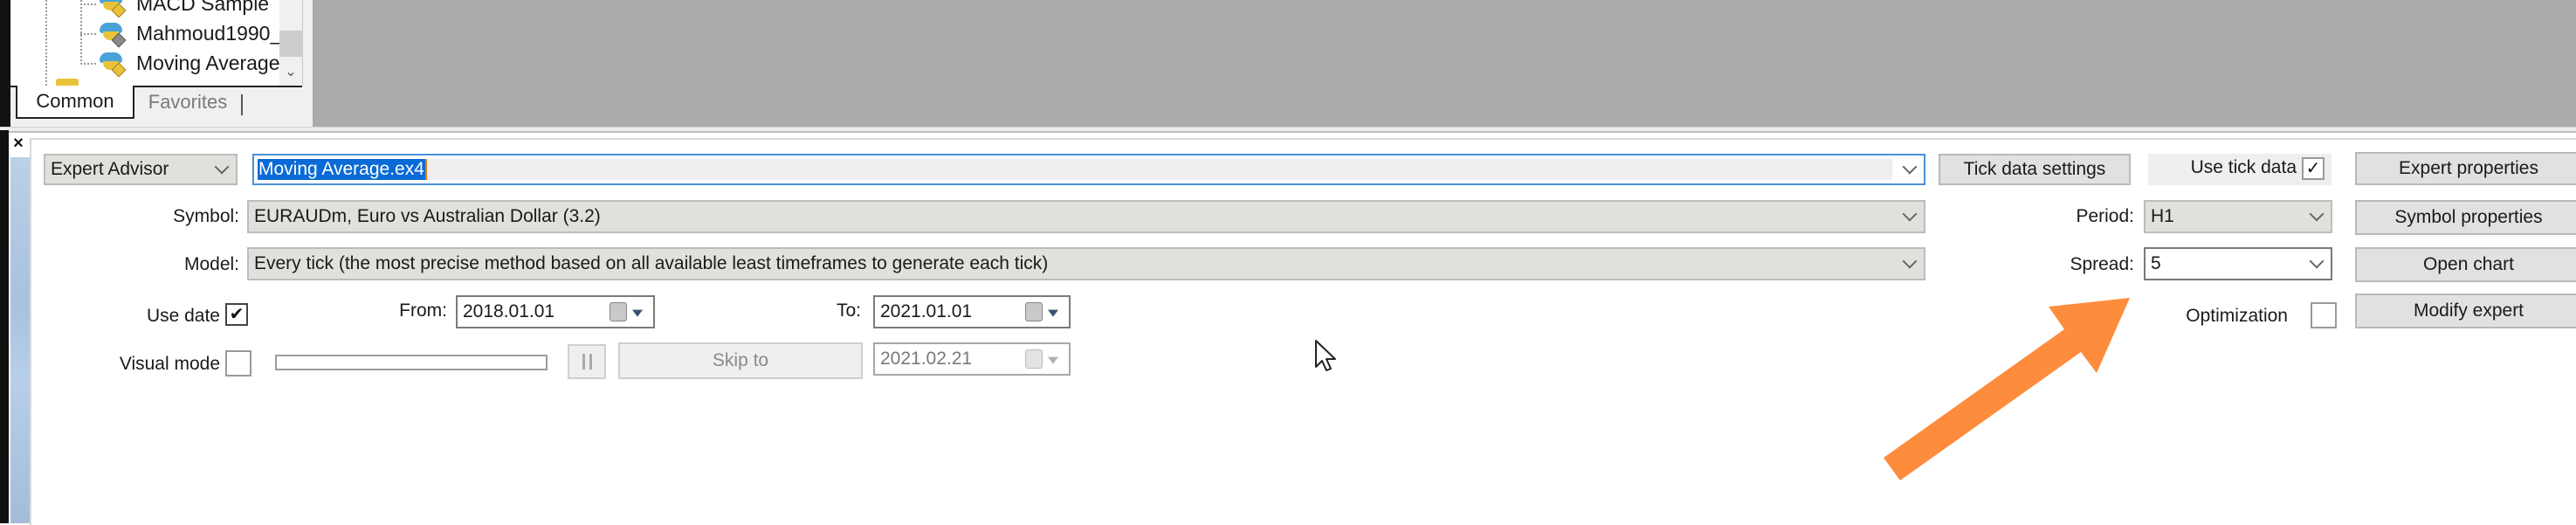  Describe the element at coordinates (2243, 167) in the screenshot. I see `use-tick-data-label: Use tick data` at that location.